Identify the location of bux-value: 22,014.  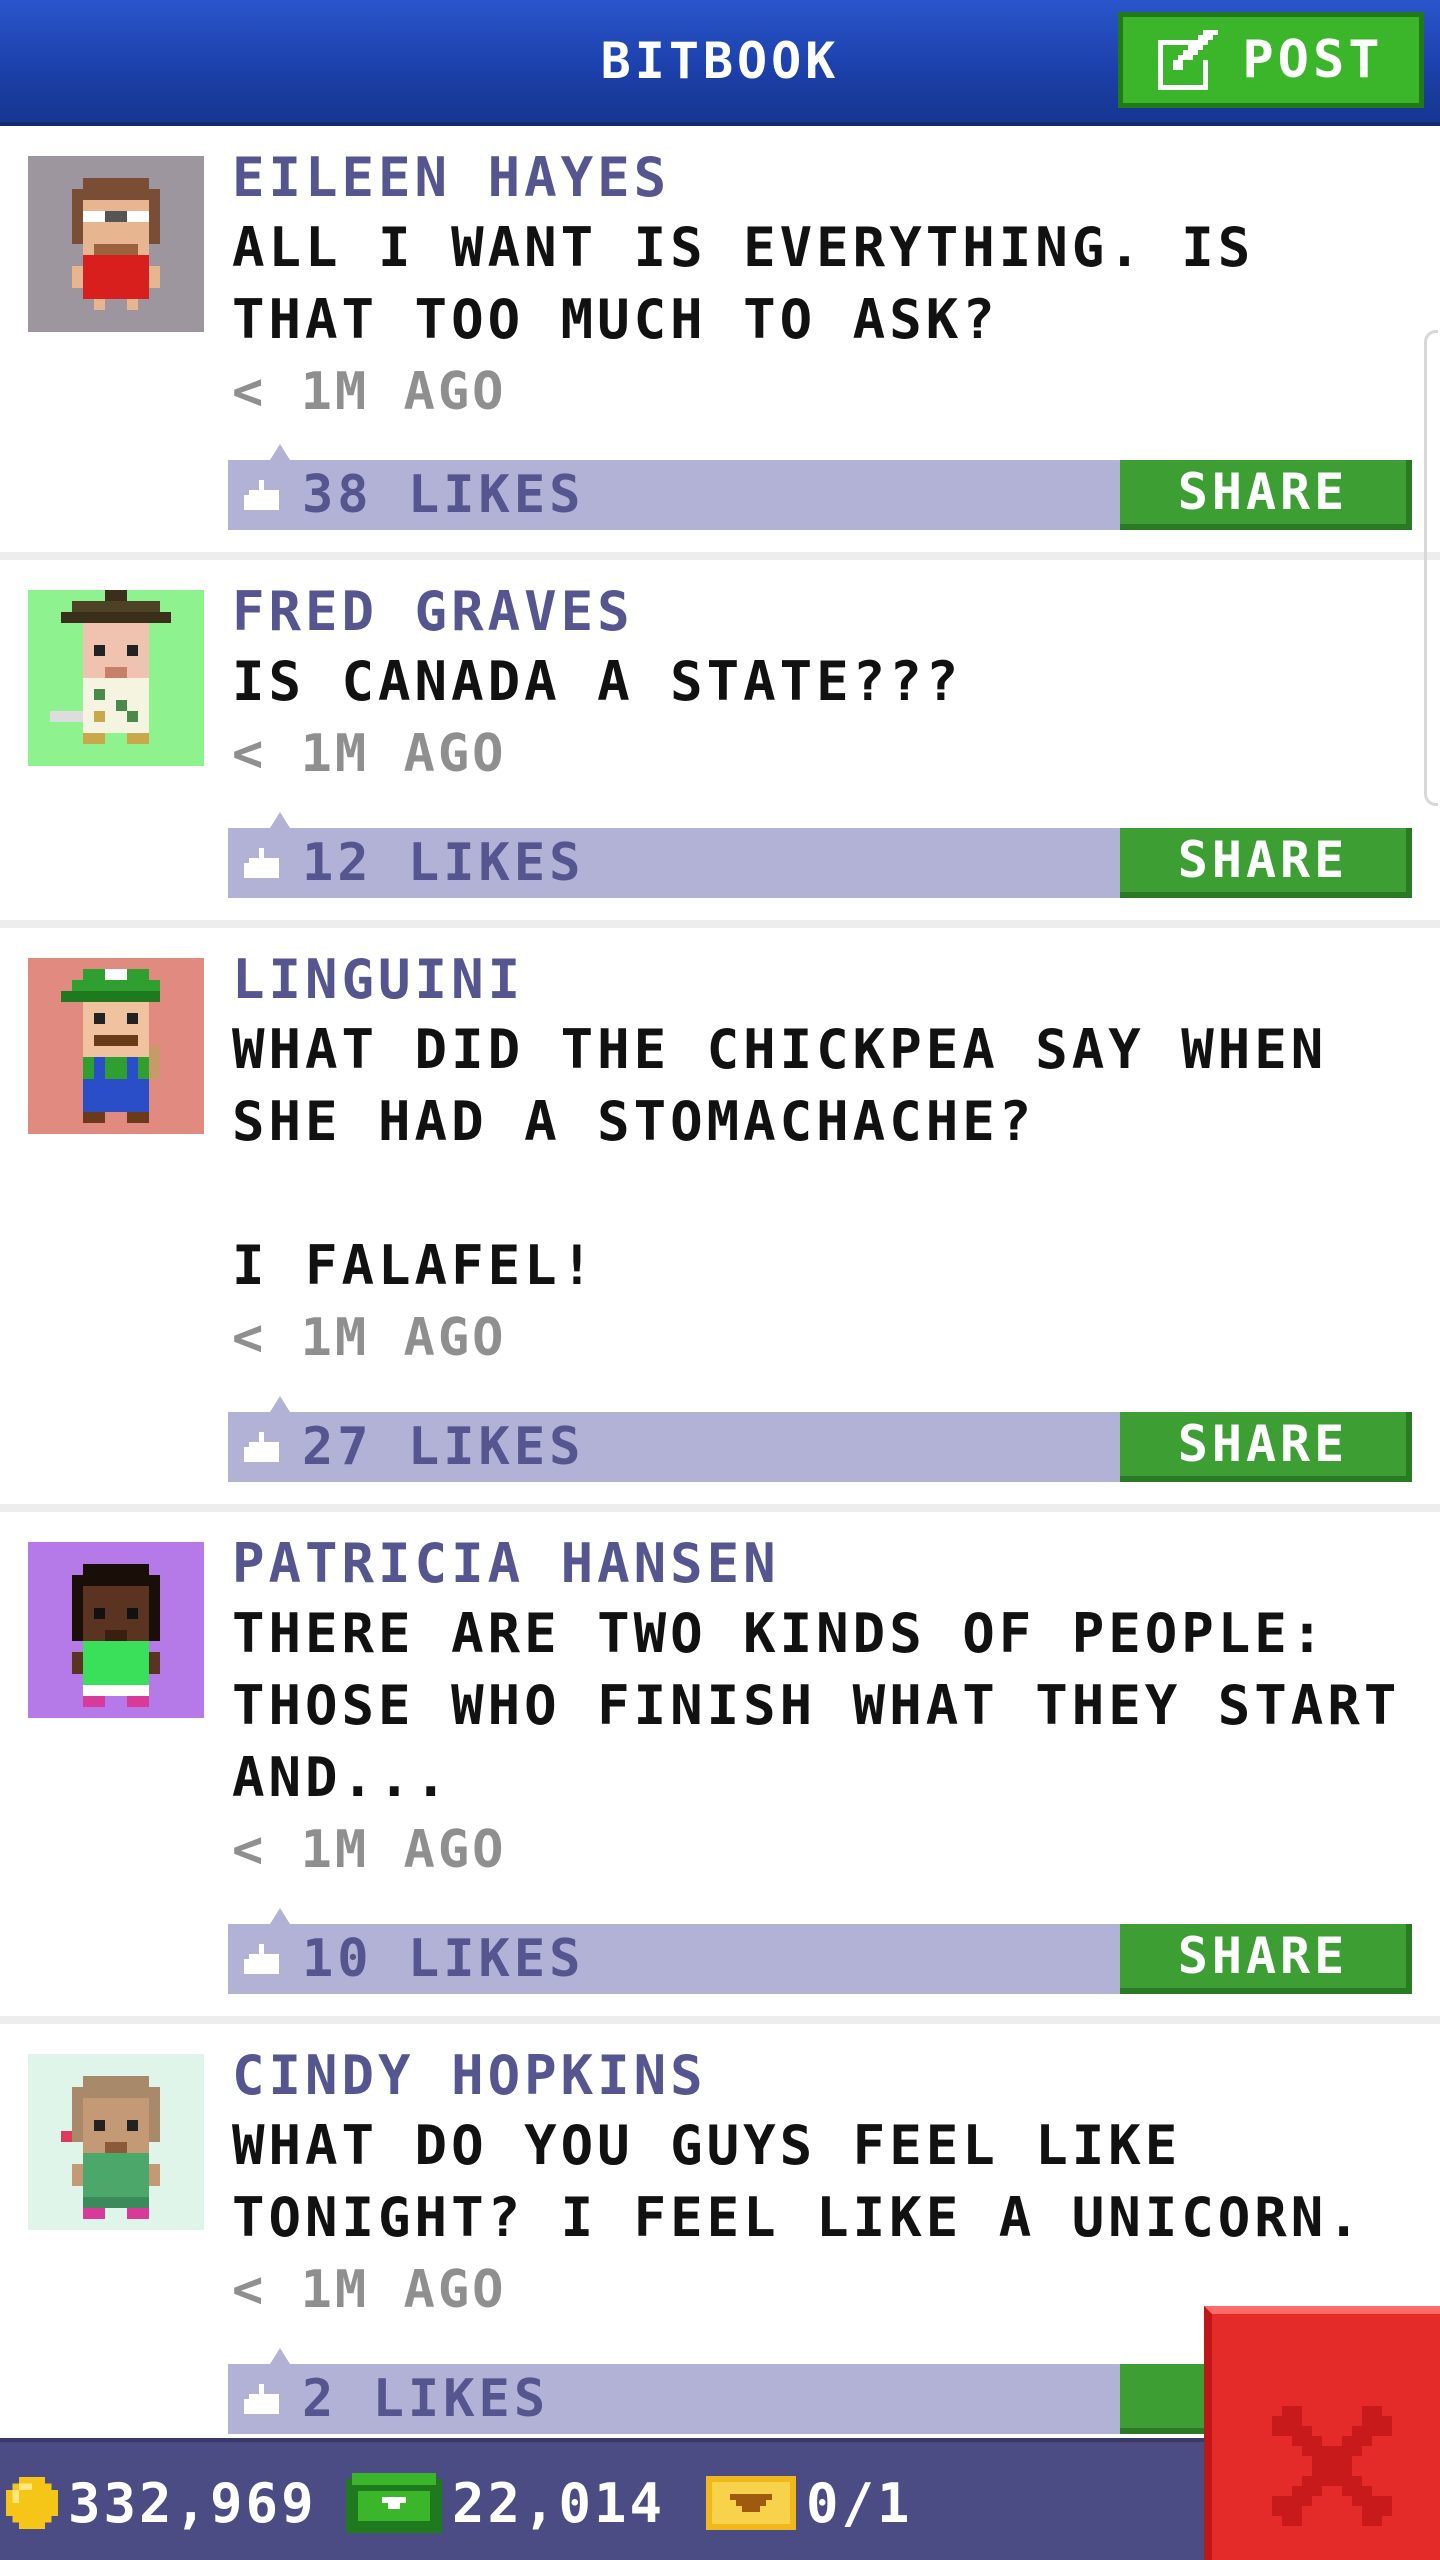
(559, 2503).